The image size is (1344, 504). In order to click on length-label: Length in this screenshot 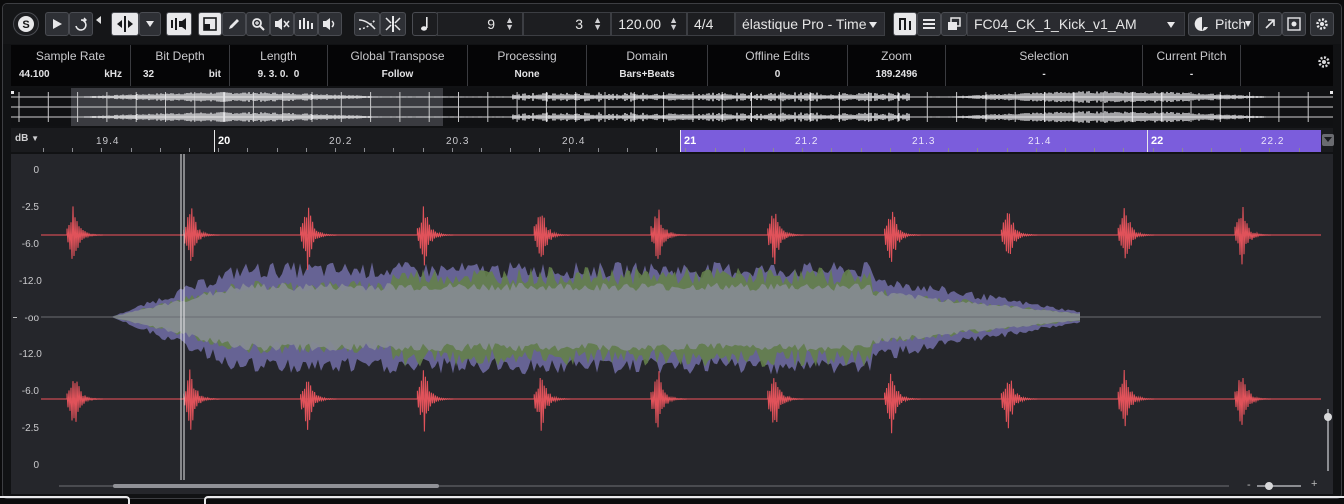, I will do `click(278, 56)`.